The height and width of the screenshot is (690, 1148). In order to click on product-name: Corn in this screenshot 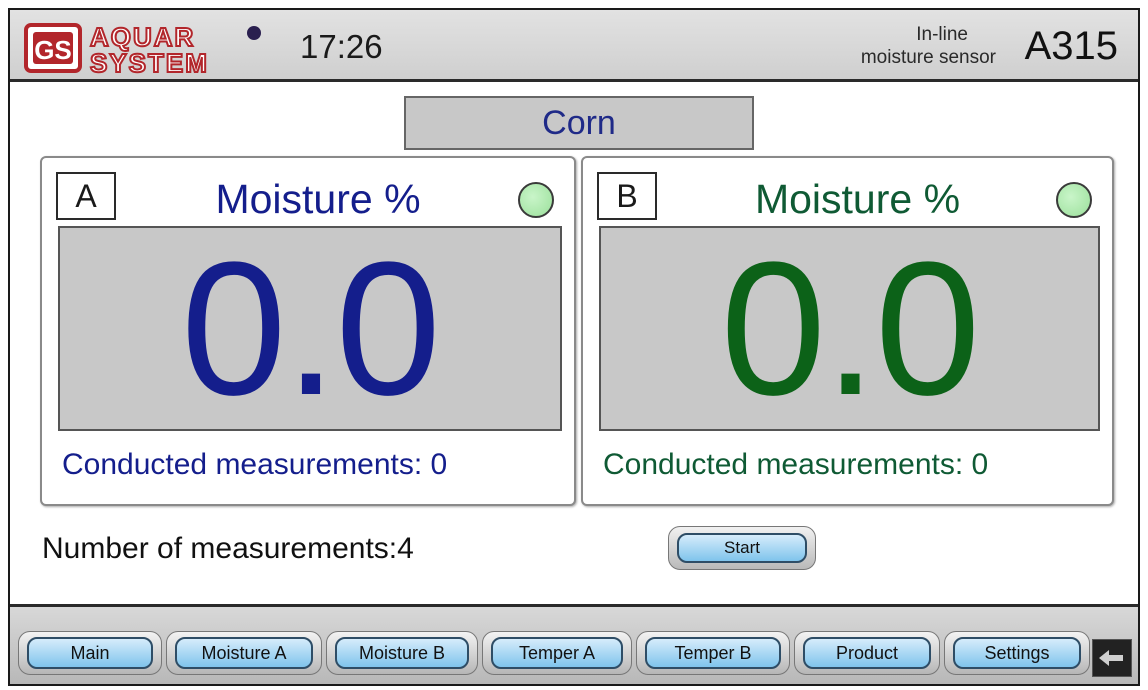, I will do `click(579, 123)`.